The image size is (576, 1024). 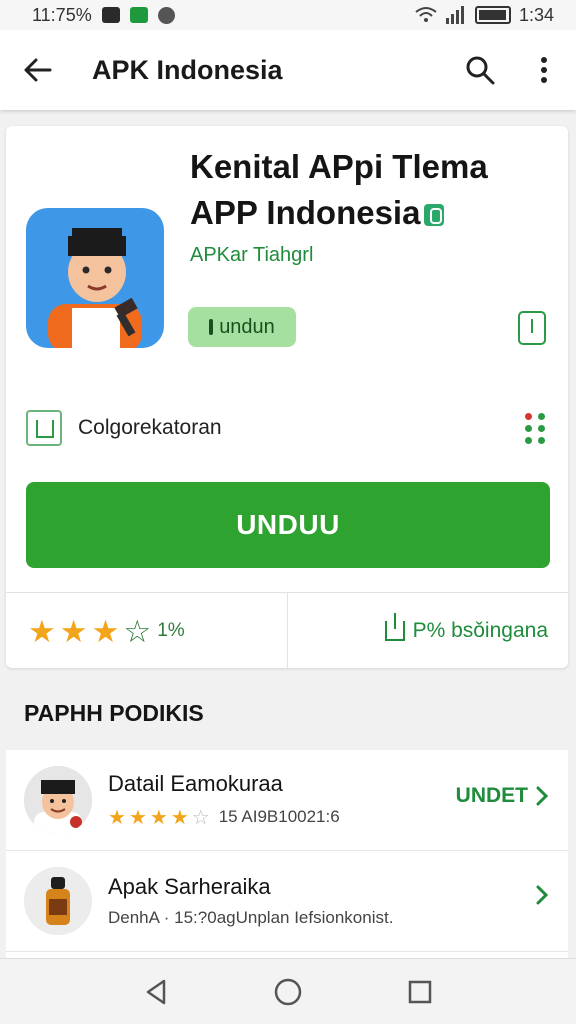 I want to click on list-item-action-button: UNDET, so click(x=502, y=796).